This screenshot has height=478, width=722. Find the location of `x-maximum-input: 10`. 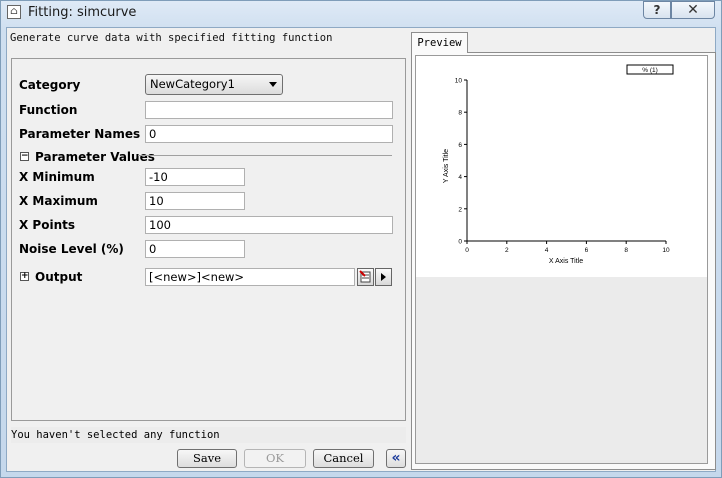

x-maximum-input: 10 is located at coordinates (195, 201).